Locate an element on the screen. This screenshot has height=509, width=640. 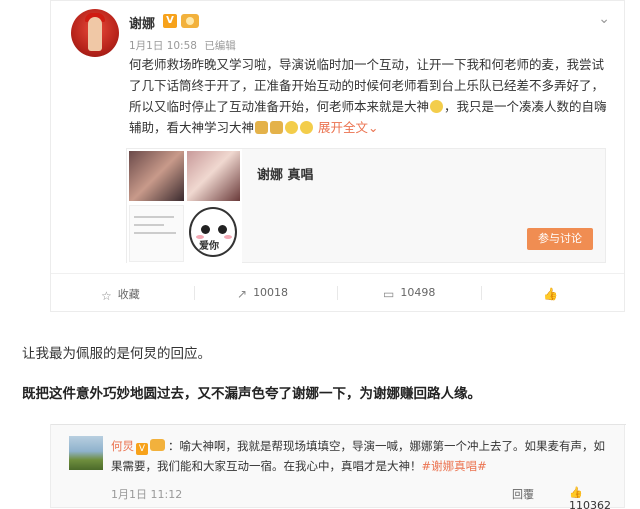
comment-username: 何炅 is located at coordinates (122, 446).